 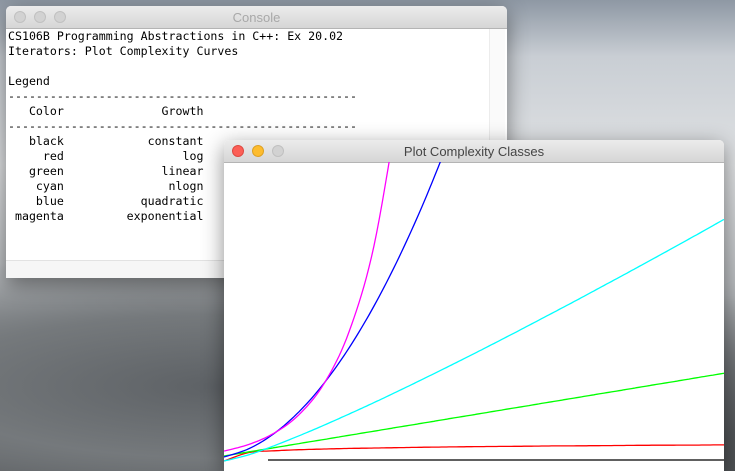 I want to click on console-line: Iterators: Plot Complexity Curves, so click(x=123, y=51).